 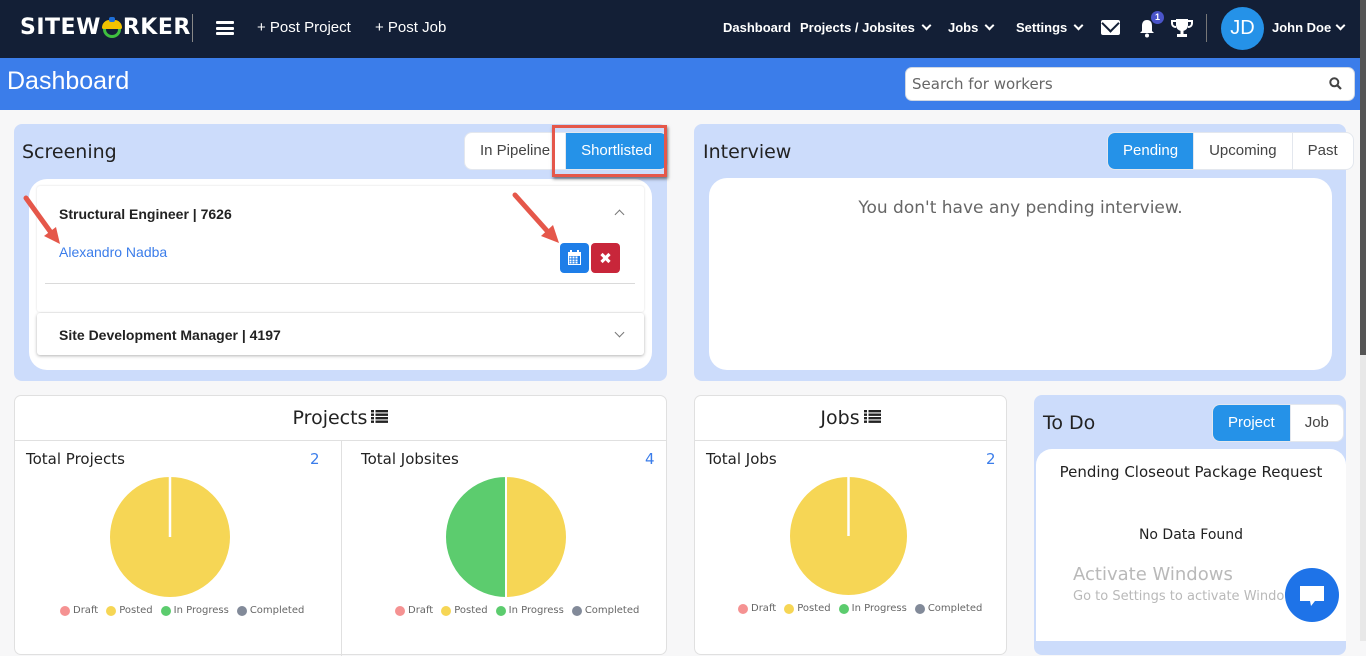 I want to click on todo-title: To Do, so click(x=1069, y=423).